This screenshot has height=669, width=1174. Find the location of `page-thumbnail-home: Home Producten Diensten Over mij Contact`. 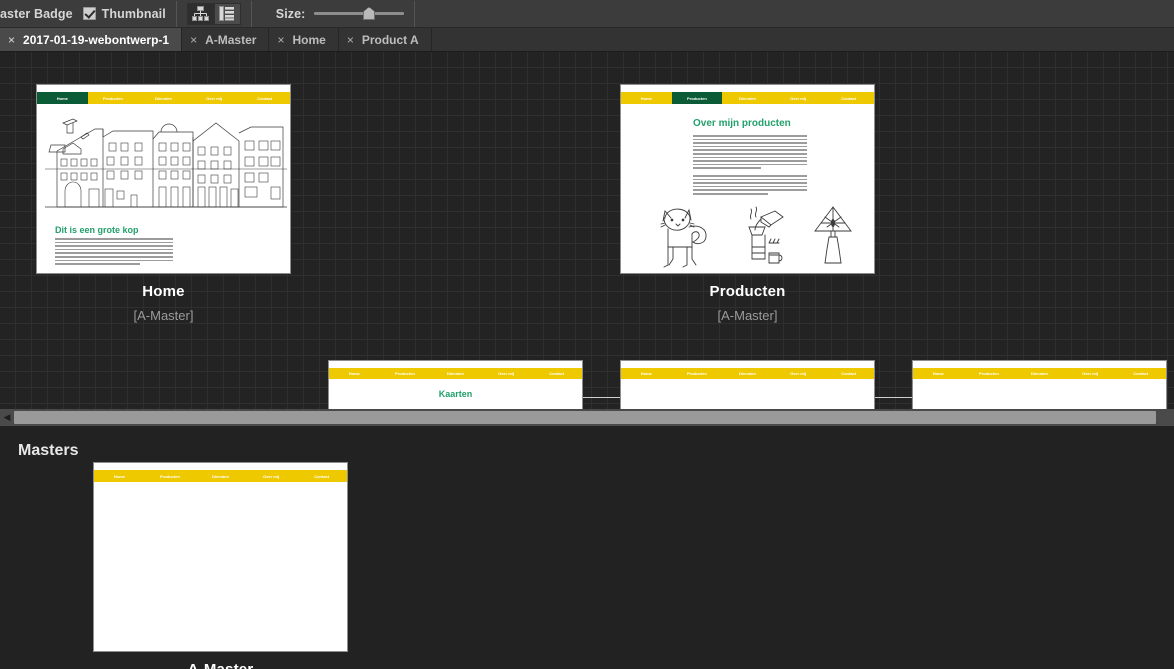

page-thumbnail-home: Home Producten Diensten Over mij Contact is located at coordinates (163, 179).